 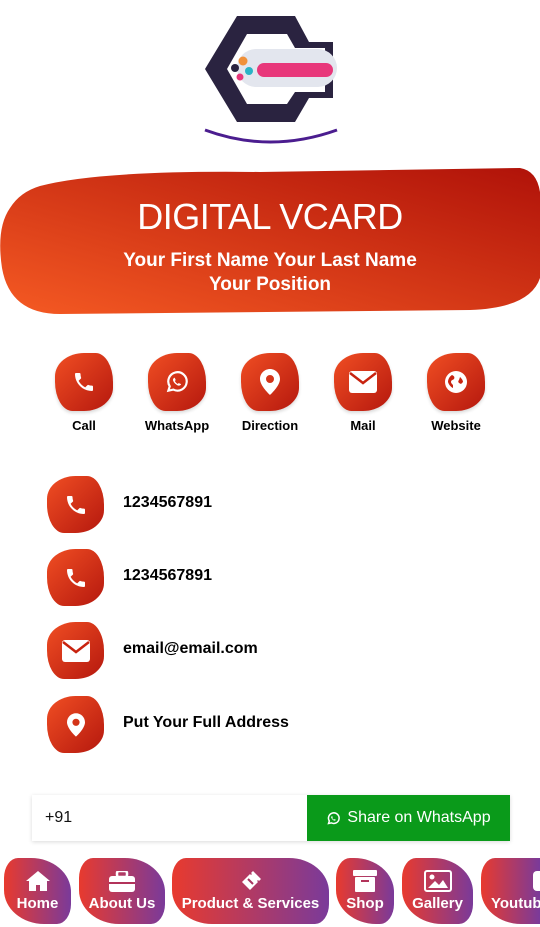 What do you see at coordinates (270, 284) in the screenshot?
I see `person-position: Your Position` at bounding box center [270, 284].